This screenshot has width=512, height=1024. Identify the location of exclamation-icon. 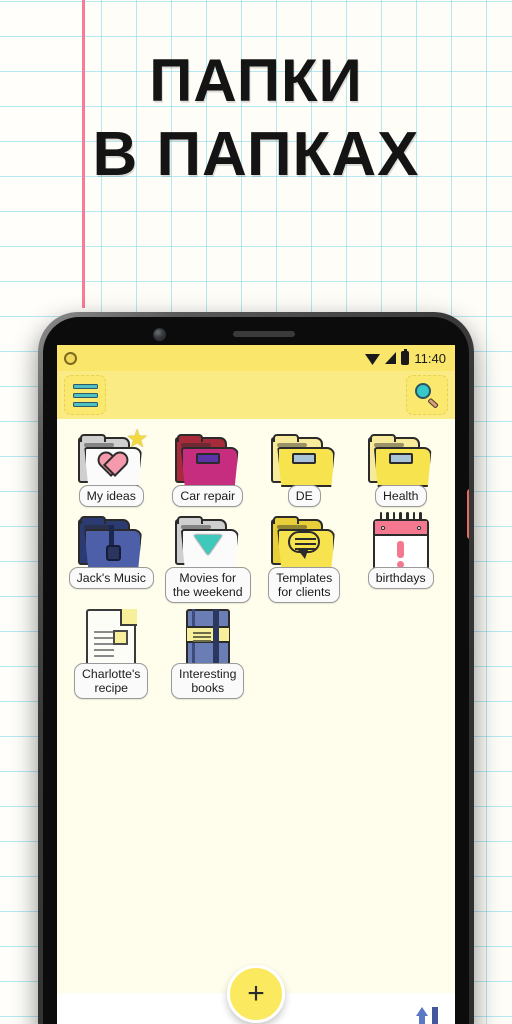
(401, 554).